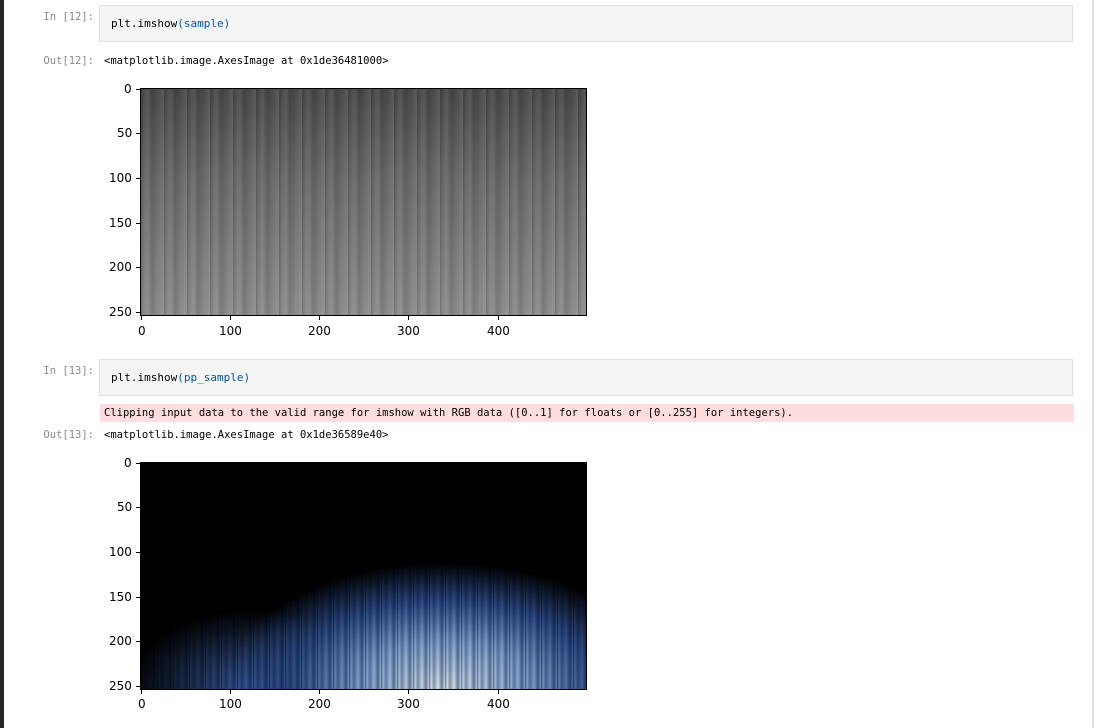  Describe the element at coordinates (68, 61) in the screenshot. I see `out-prompt-12: Out[12]:` at that location.